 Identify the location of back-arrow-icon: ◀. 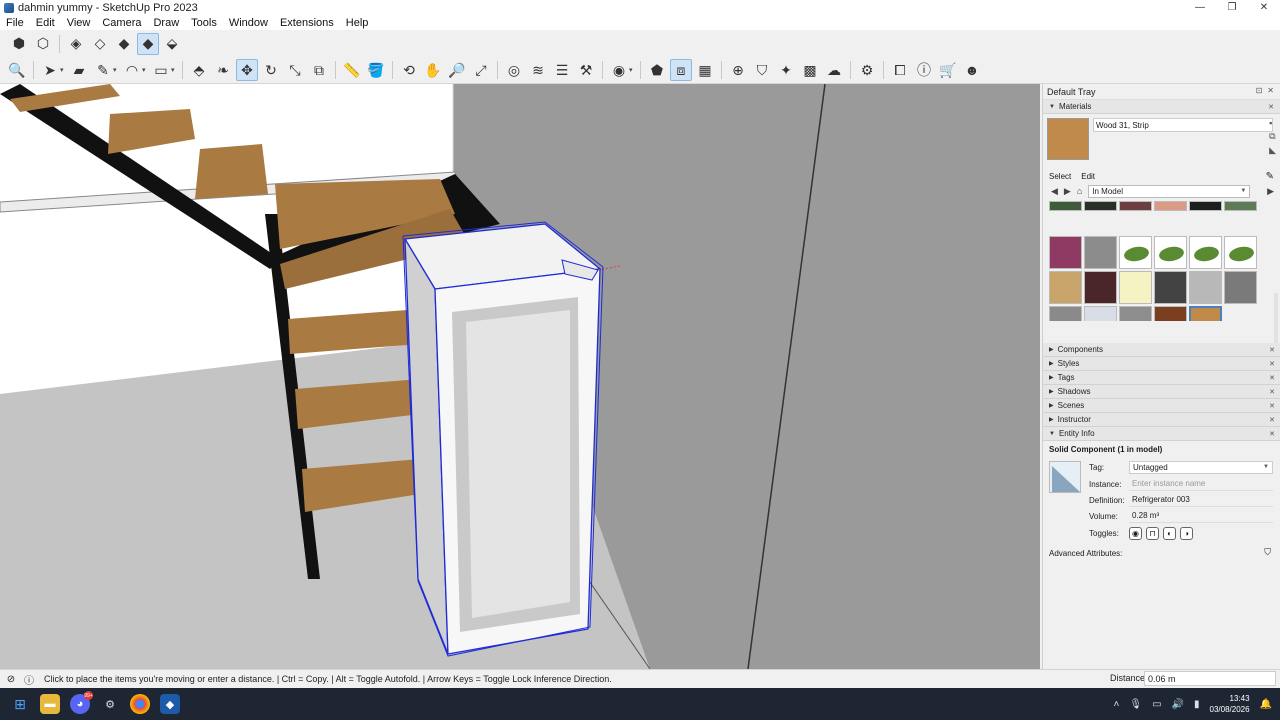
(1054, 191).